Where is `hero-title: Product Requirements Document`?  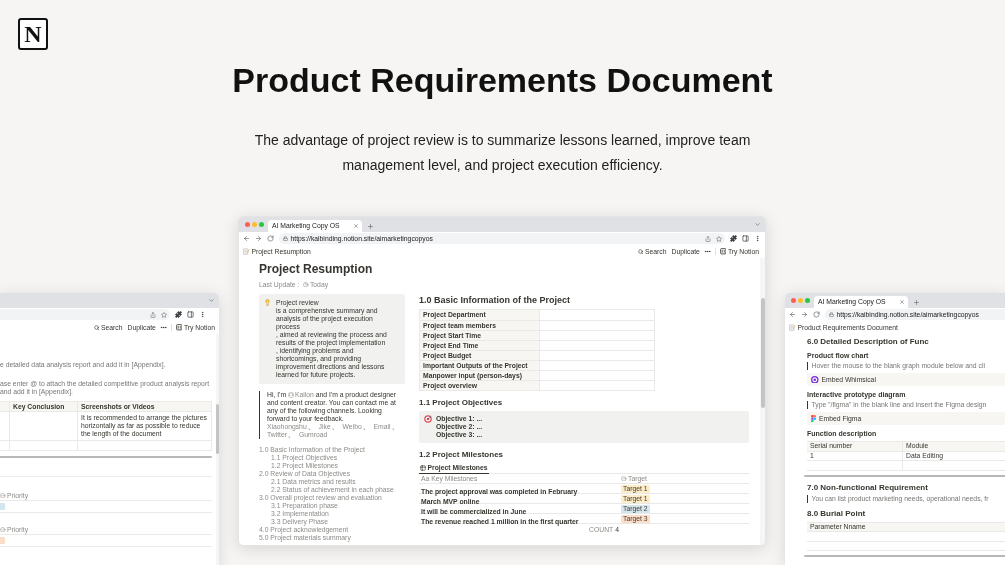 hero-title: Product Requirements Document is located at coordinates (502, 80).